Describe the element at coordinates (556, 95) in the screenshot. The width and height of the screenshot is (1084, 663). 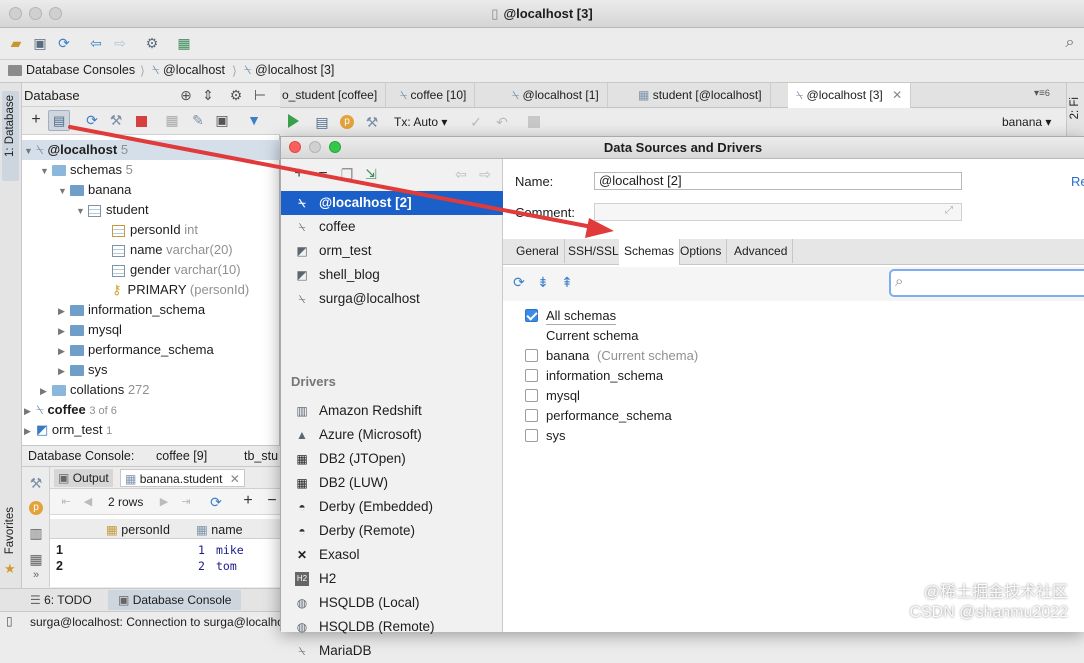
I see `editor-tab-localhost-1: ⍀ @localhost [1]` at that location.